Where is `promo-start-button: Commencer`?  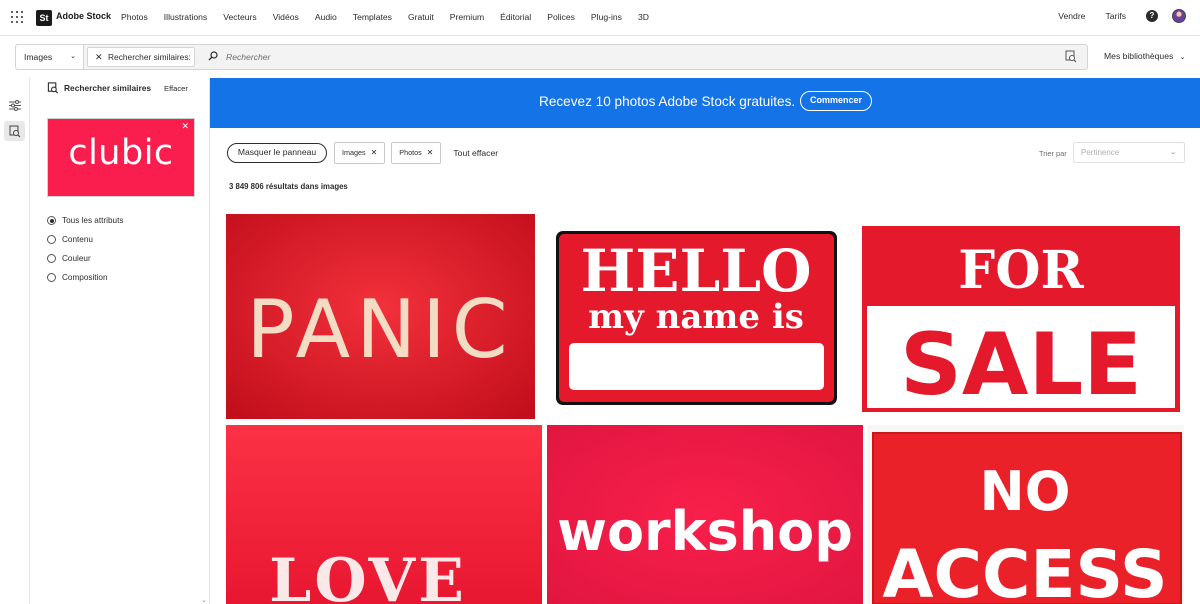
promo-start-button: Commencer is located at coordinates (836, 101).